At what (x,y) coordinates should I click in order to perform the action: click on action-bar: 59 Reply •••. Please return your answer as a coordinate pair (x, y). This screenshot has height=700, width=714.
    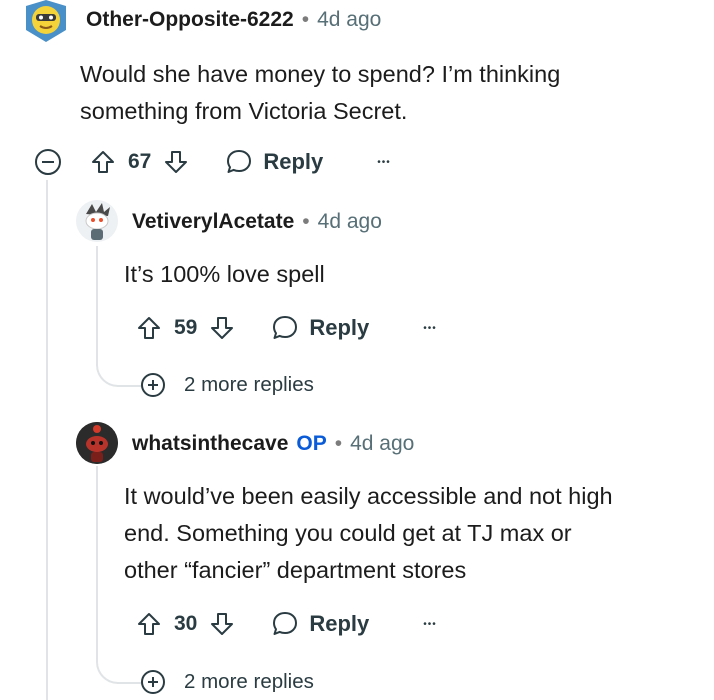
    Looking at the image, I should click on (286, 328).